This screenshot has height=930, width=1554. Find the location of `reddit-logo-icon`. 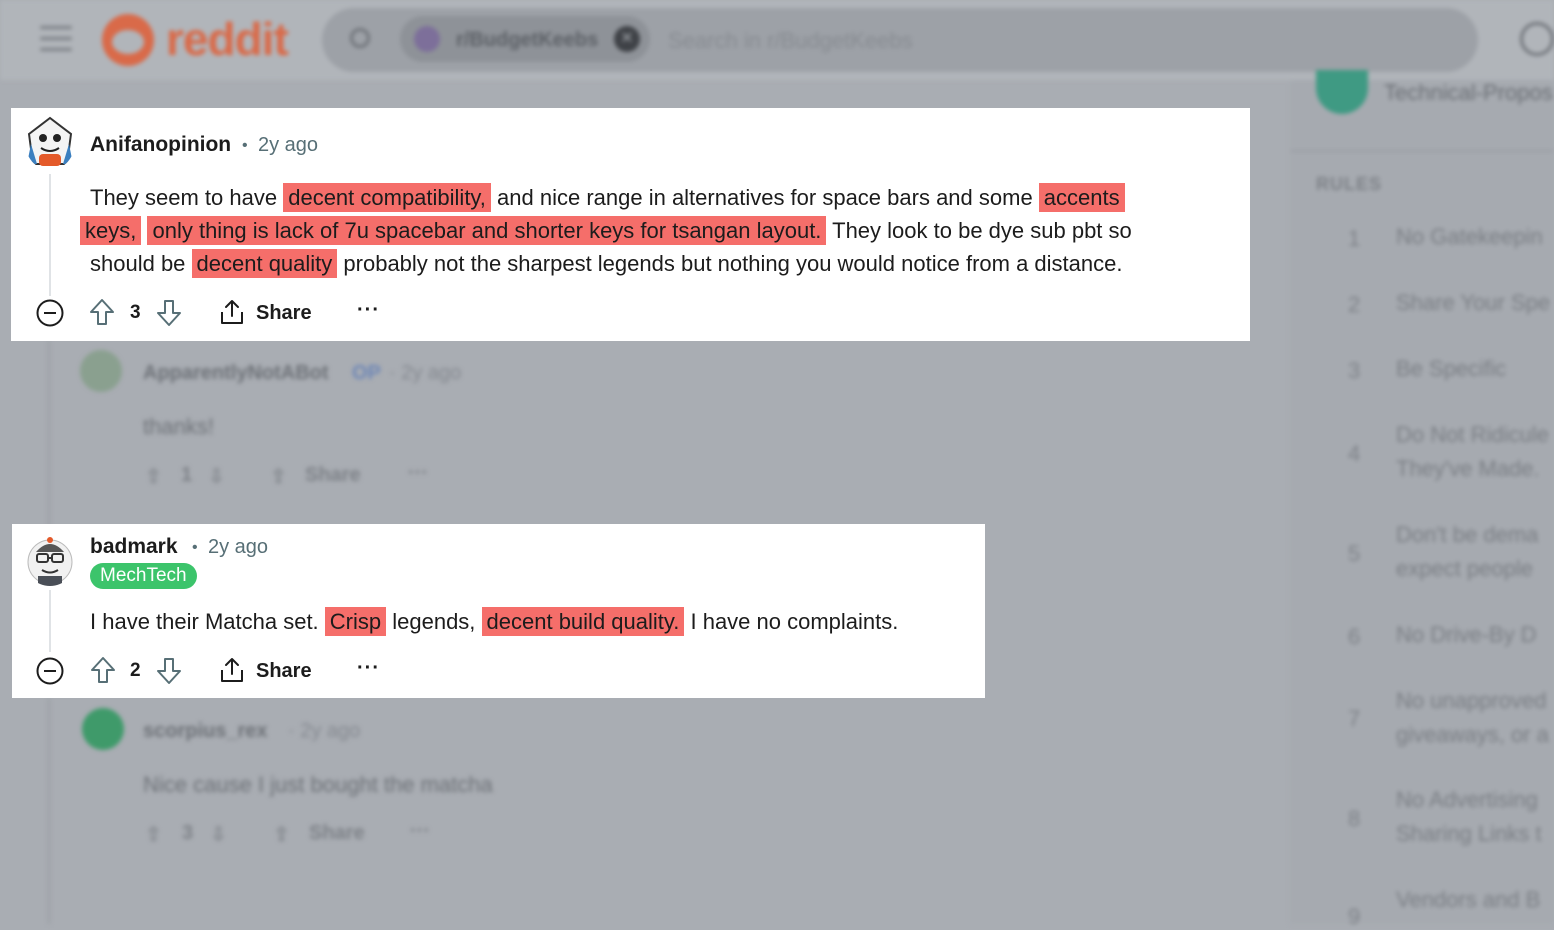

reddit-logo-icon is located at coordinates (128, 40).